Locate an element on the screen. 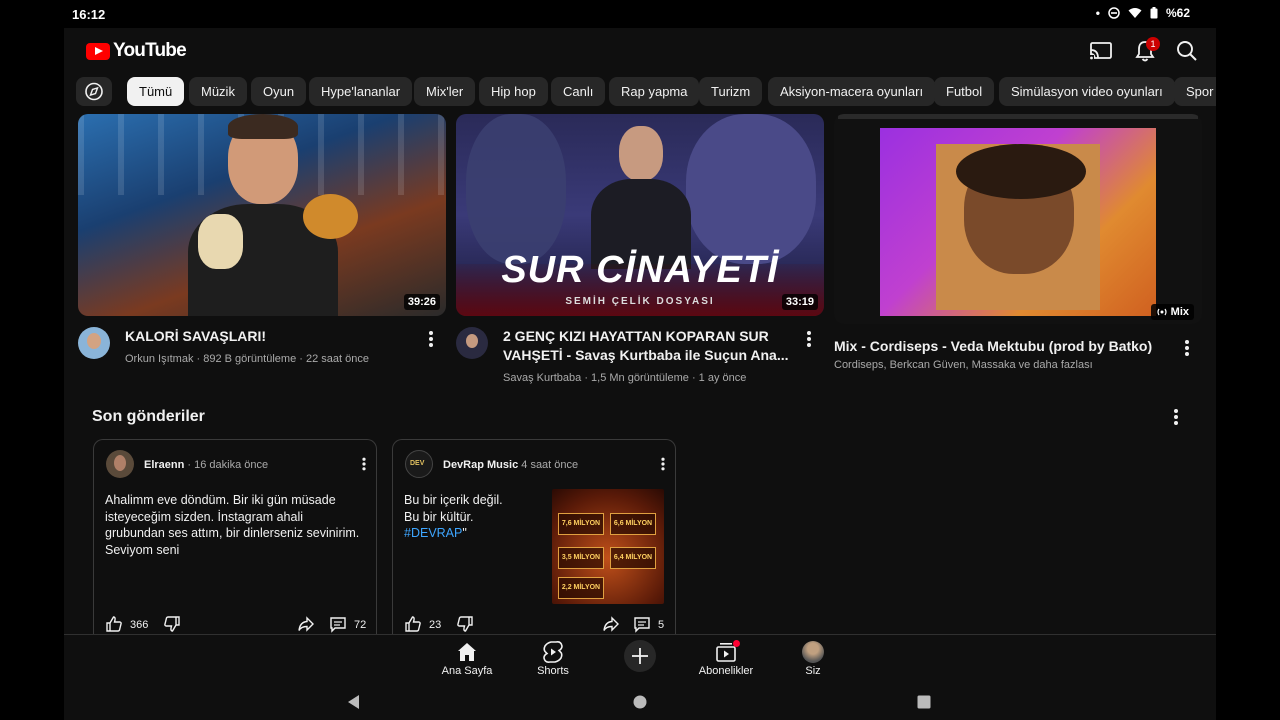  chip-live: Canlı is located at coordinates (578, 91).